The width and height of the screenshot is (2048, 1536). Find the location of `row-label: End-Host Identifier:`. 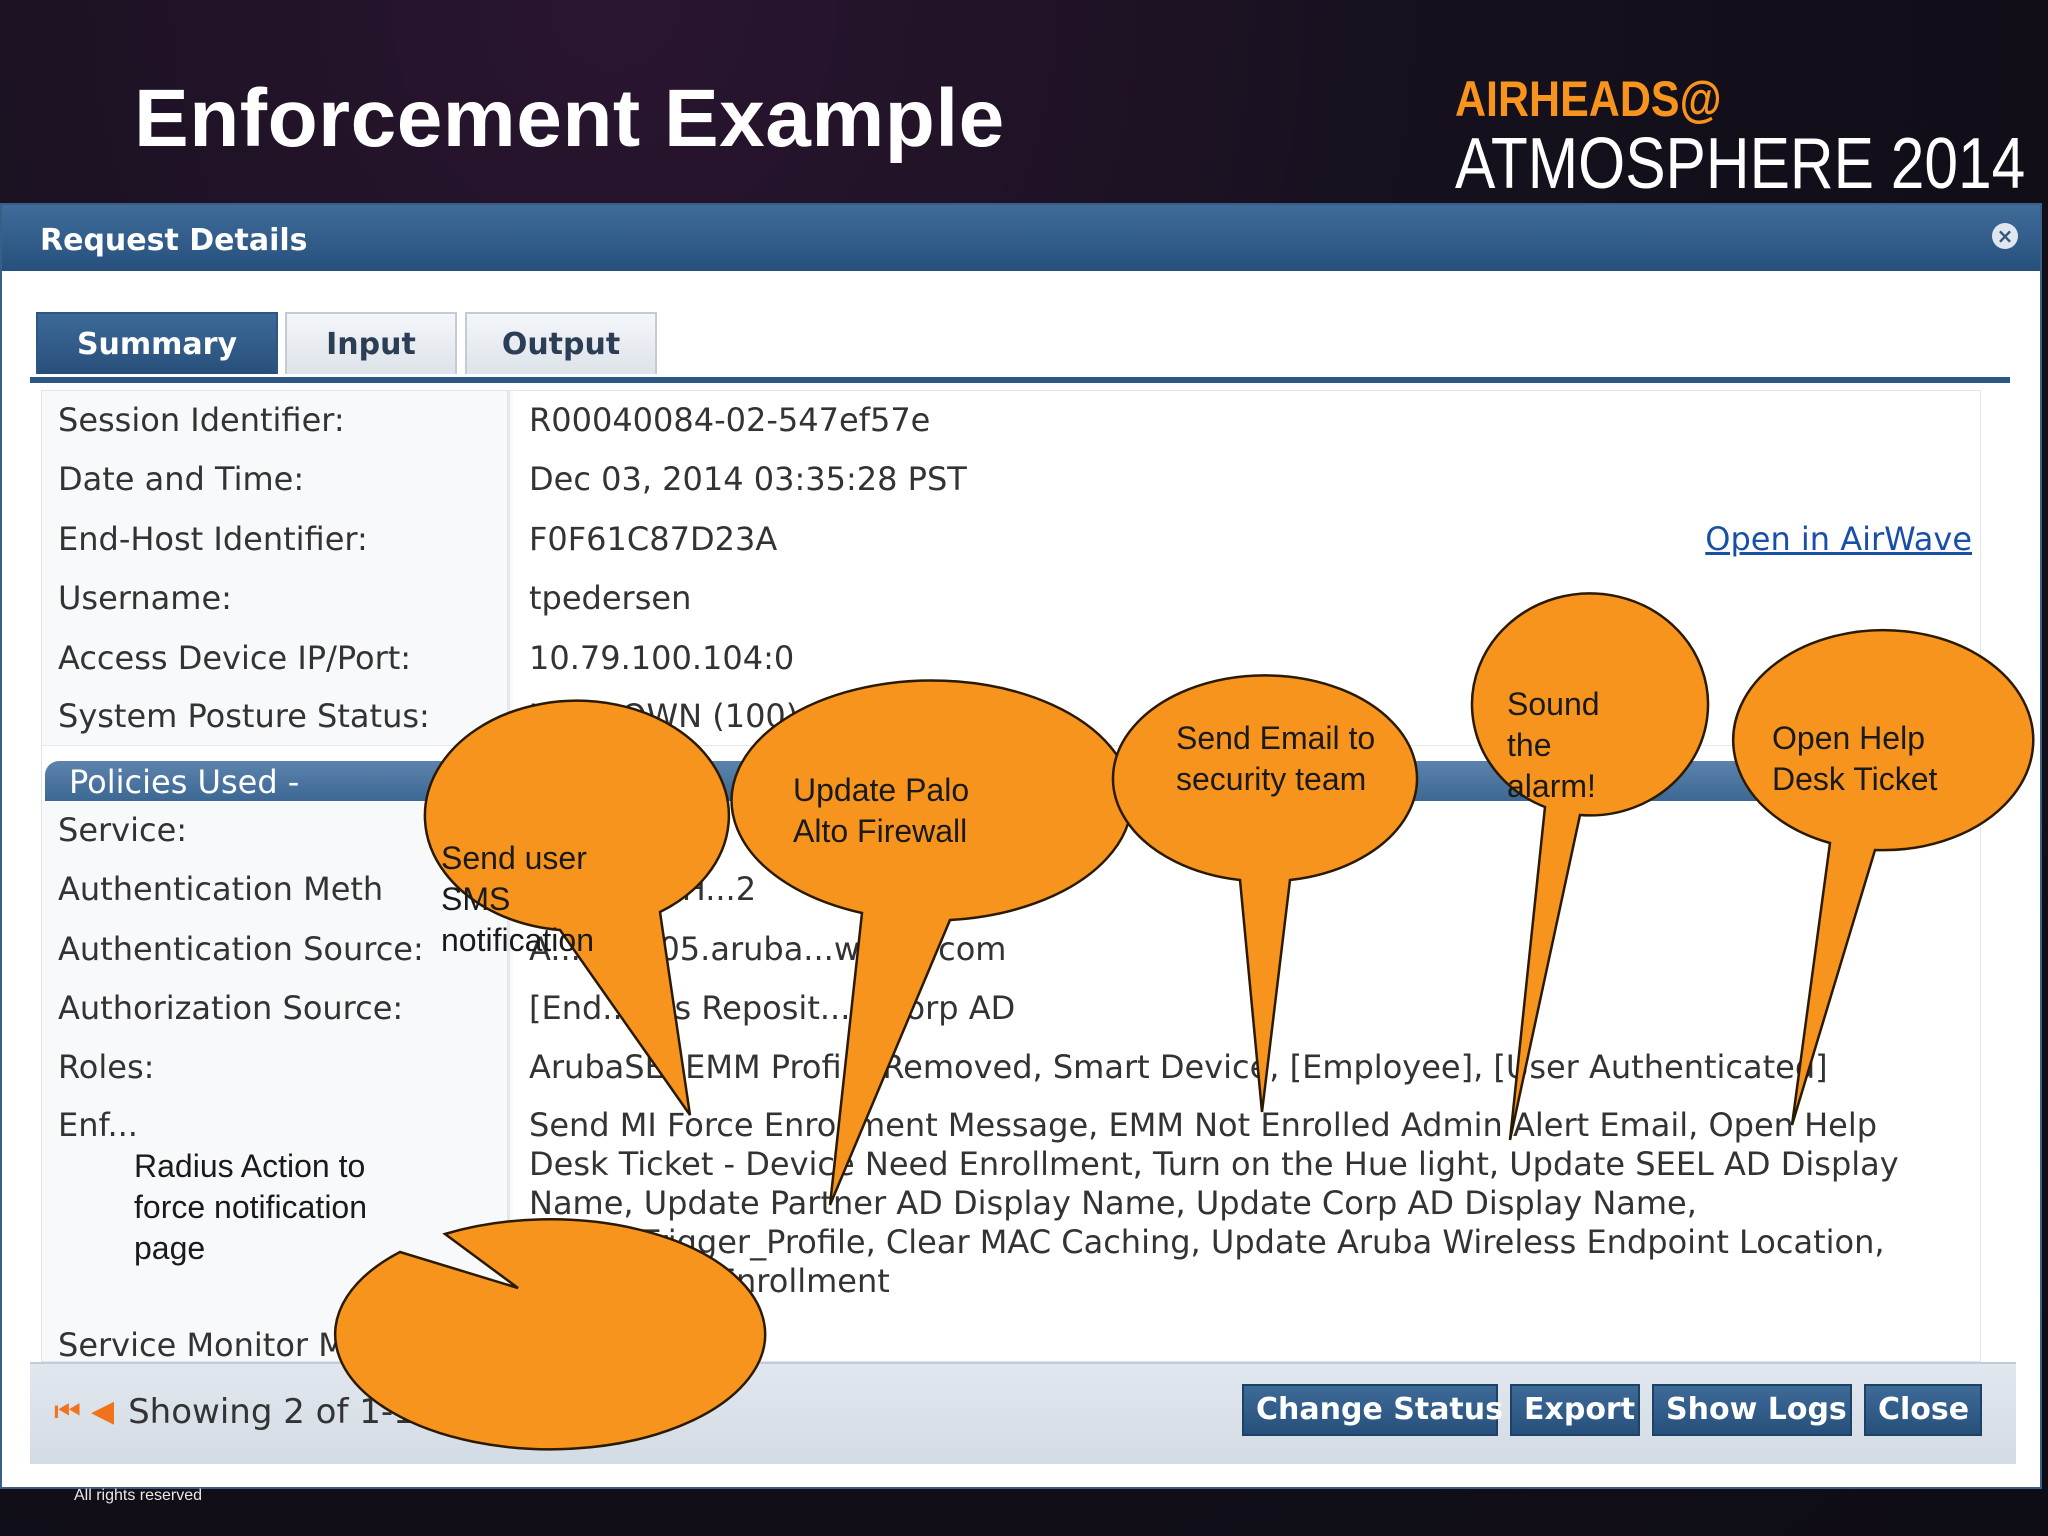

row-label: End-Host Identifier: is located at coordinates (276, 538).